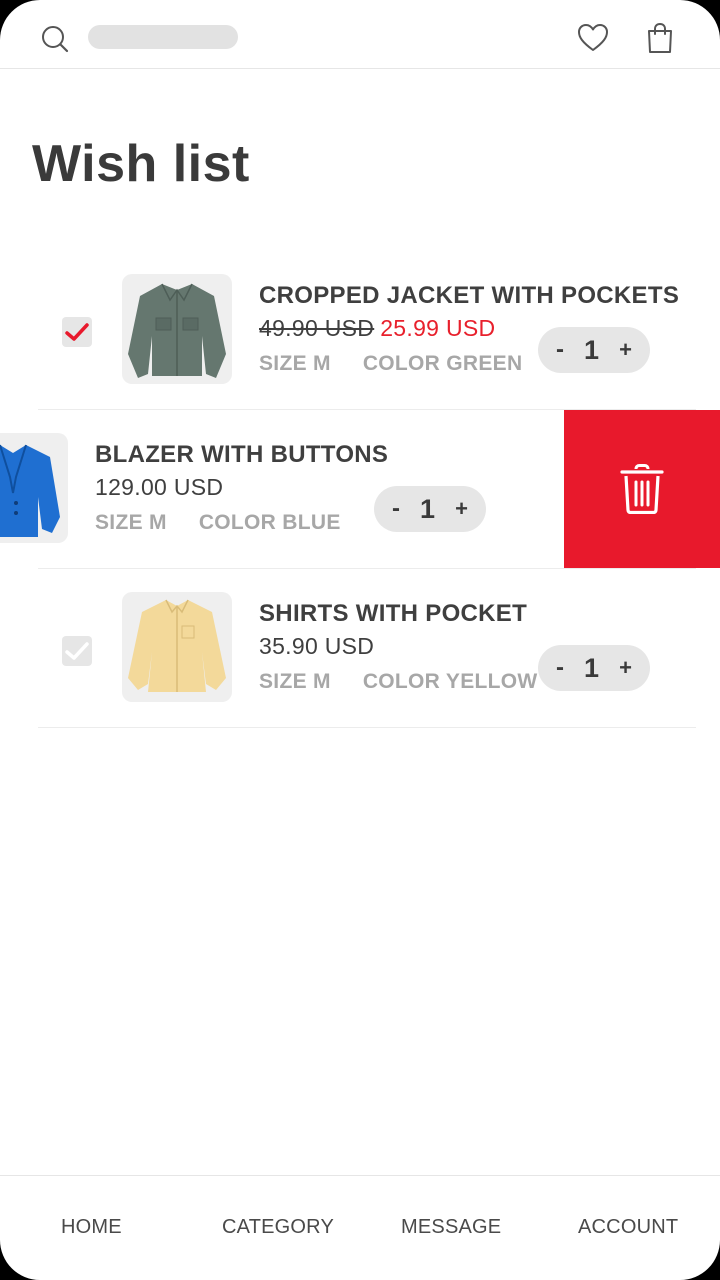 This screenshot has width=720, height=1280. I want to click on nav-category: CATEGORY, so click(278, 1227).